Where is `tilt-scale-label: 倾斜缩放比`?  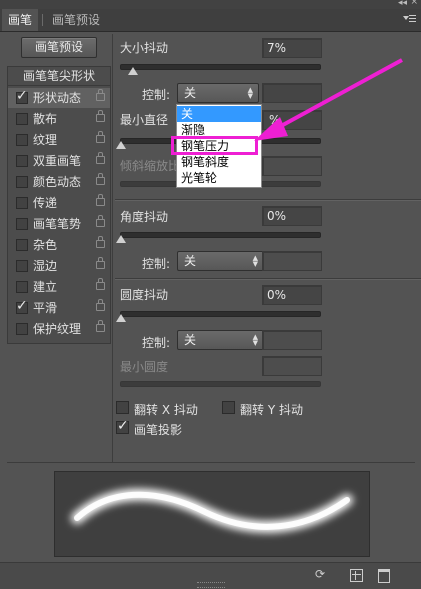
tilt-scale-label: 倾斜缩放比 is located at coordinates (150, 166).